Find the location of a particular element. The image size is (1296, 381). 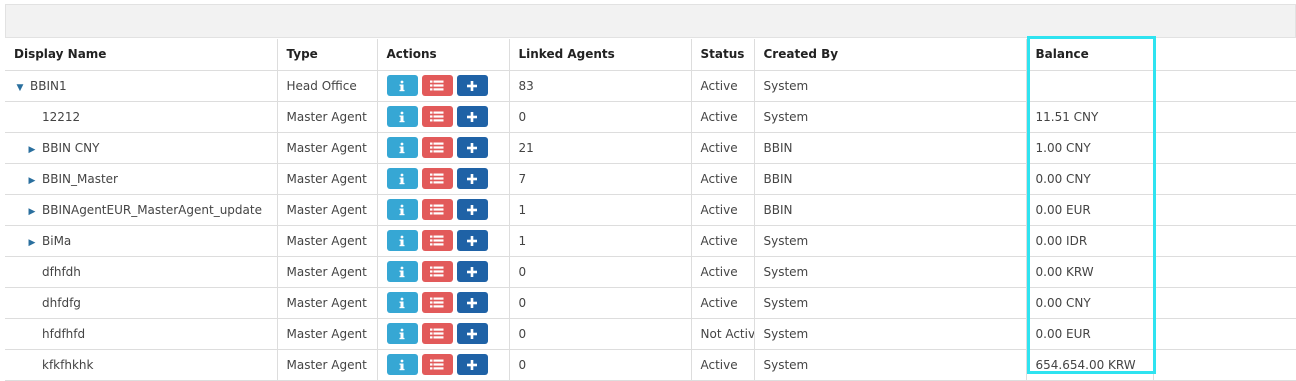

column-header-type: Type is located at coordinates (327, 55).